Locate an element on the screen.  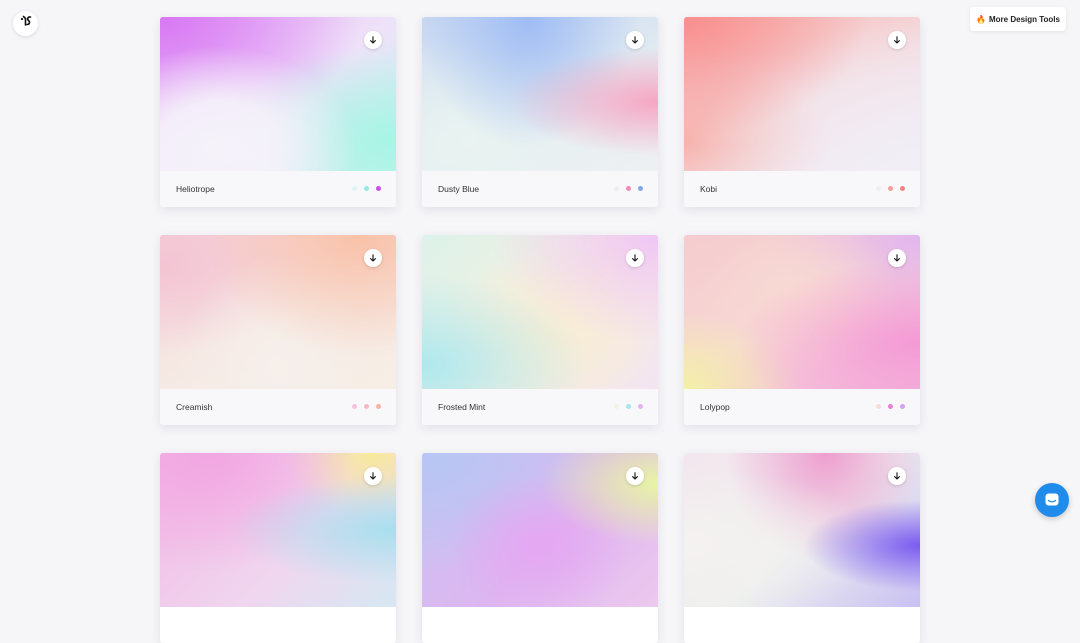
gradient-card: Heliotrope is located at coordinates (278, 112).